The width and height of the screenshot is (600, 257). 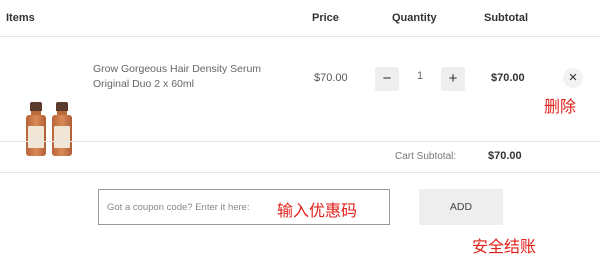 What do you see at coordinates (177, 69) in the screenshot?
I see `product-name-line1: Grow Gorgeous Hair Density Serum` at bounding box center [177, 69].